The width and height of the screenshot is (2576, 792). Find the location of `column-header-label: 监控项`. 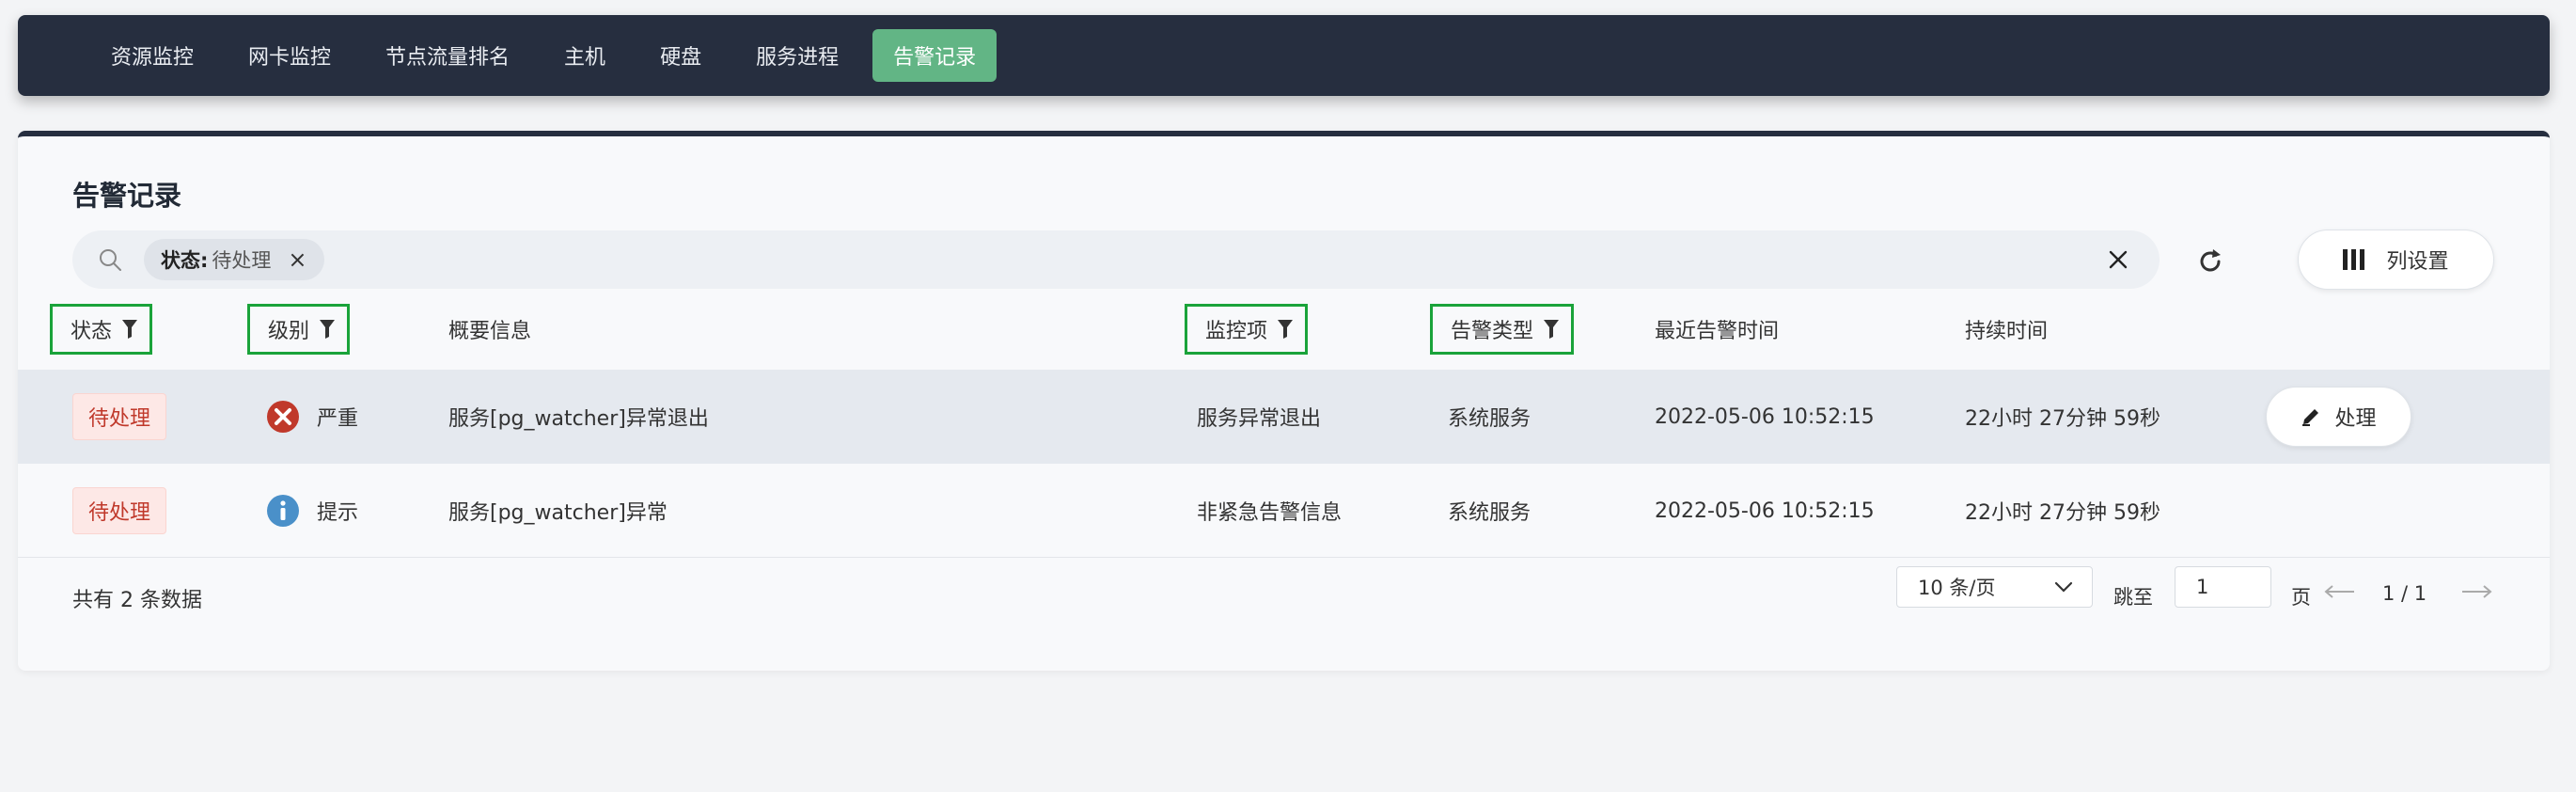

column-header-label: 监控项 is located at coordinates (1237, 331).